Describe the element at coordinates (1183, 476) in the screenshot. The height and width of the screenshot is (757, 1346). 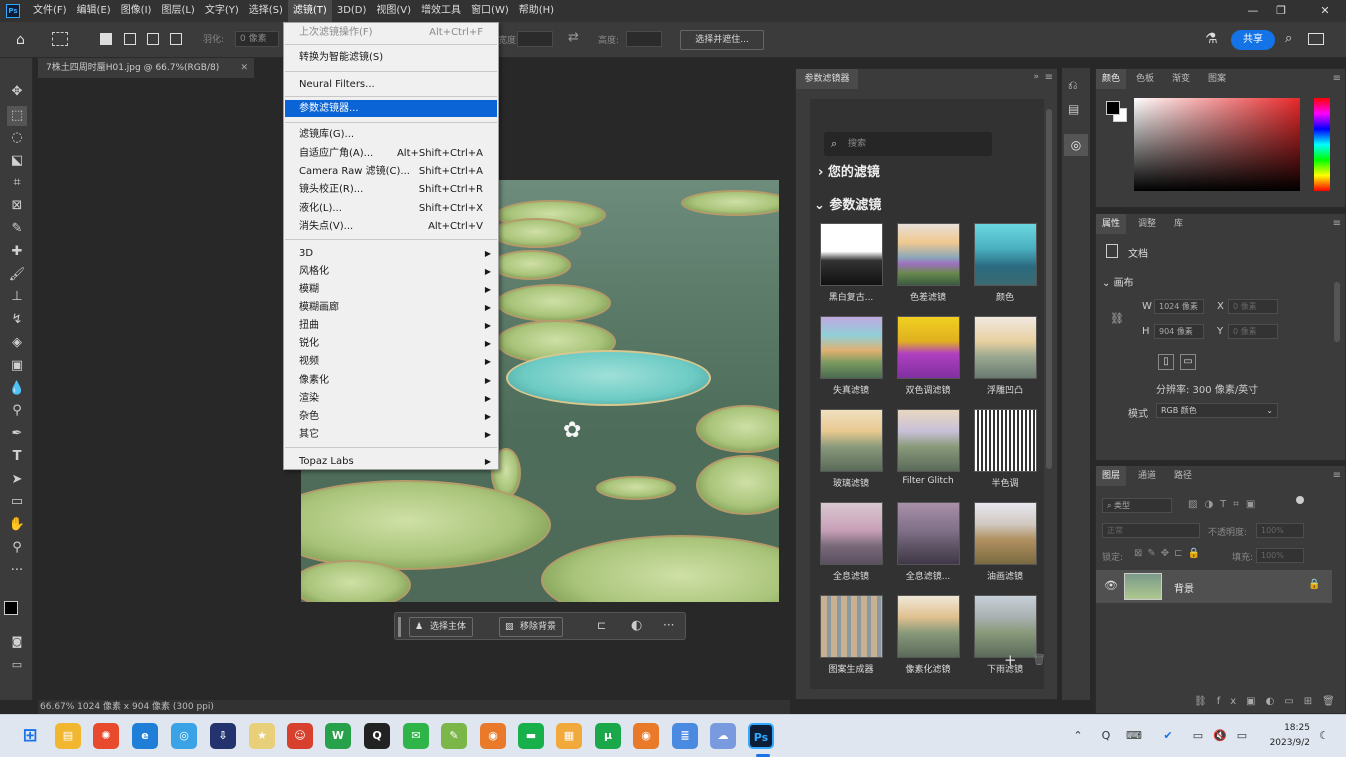
I see `tab-paths: 路径` at that location.